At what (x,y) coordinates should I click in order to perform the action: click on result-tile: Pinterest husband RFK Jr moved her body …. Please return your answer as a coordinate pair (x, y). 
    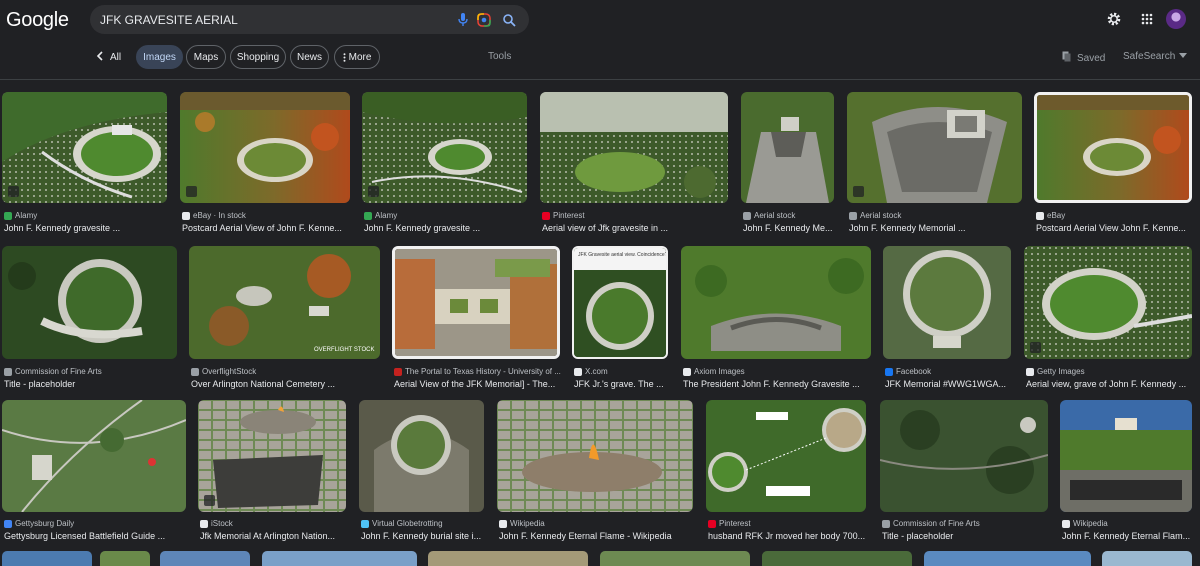
    Looking at the image, I should click on (786, 472).